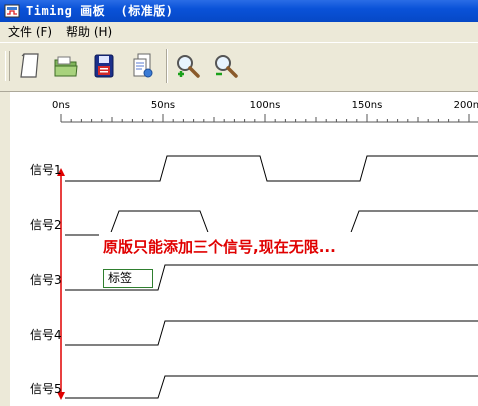 This screenshot has height=406, width=478. What do you see at coordinates (167, 66) in the screenshot?
I see `toolbar-separator` at bounding box center [167, 66].